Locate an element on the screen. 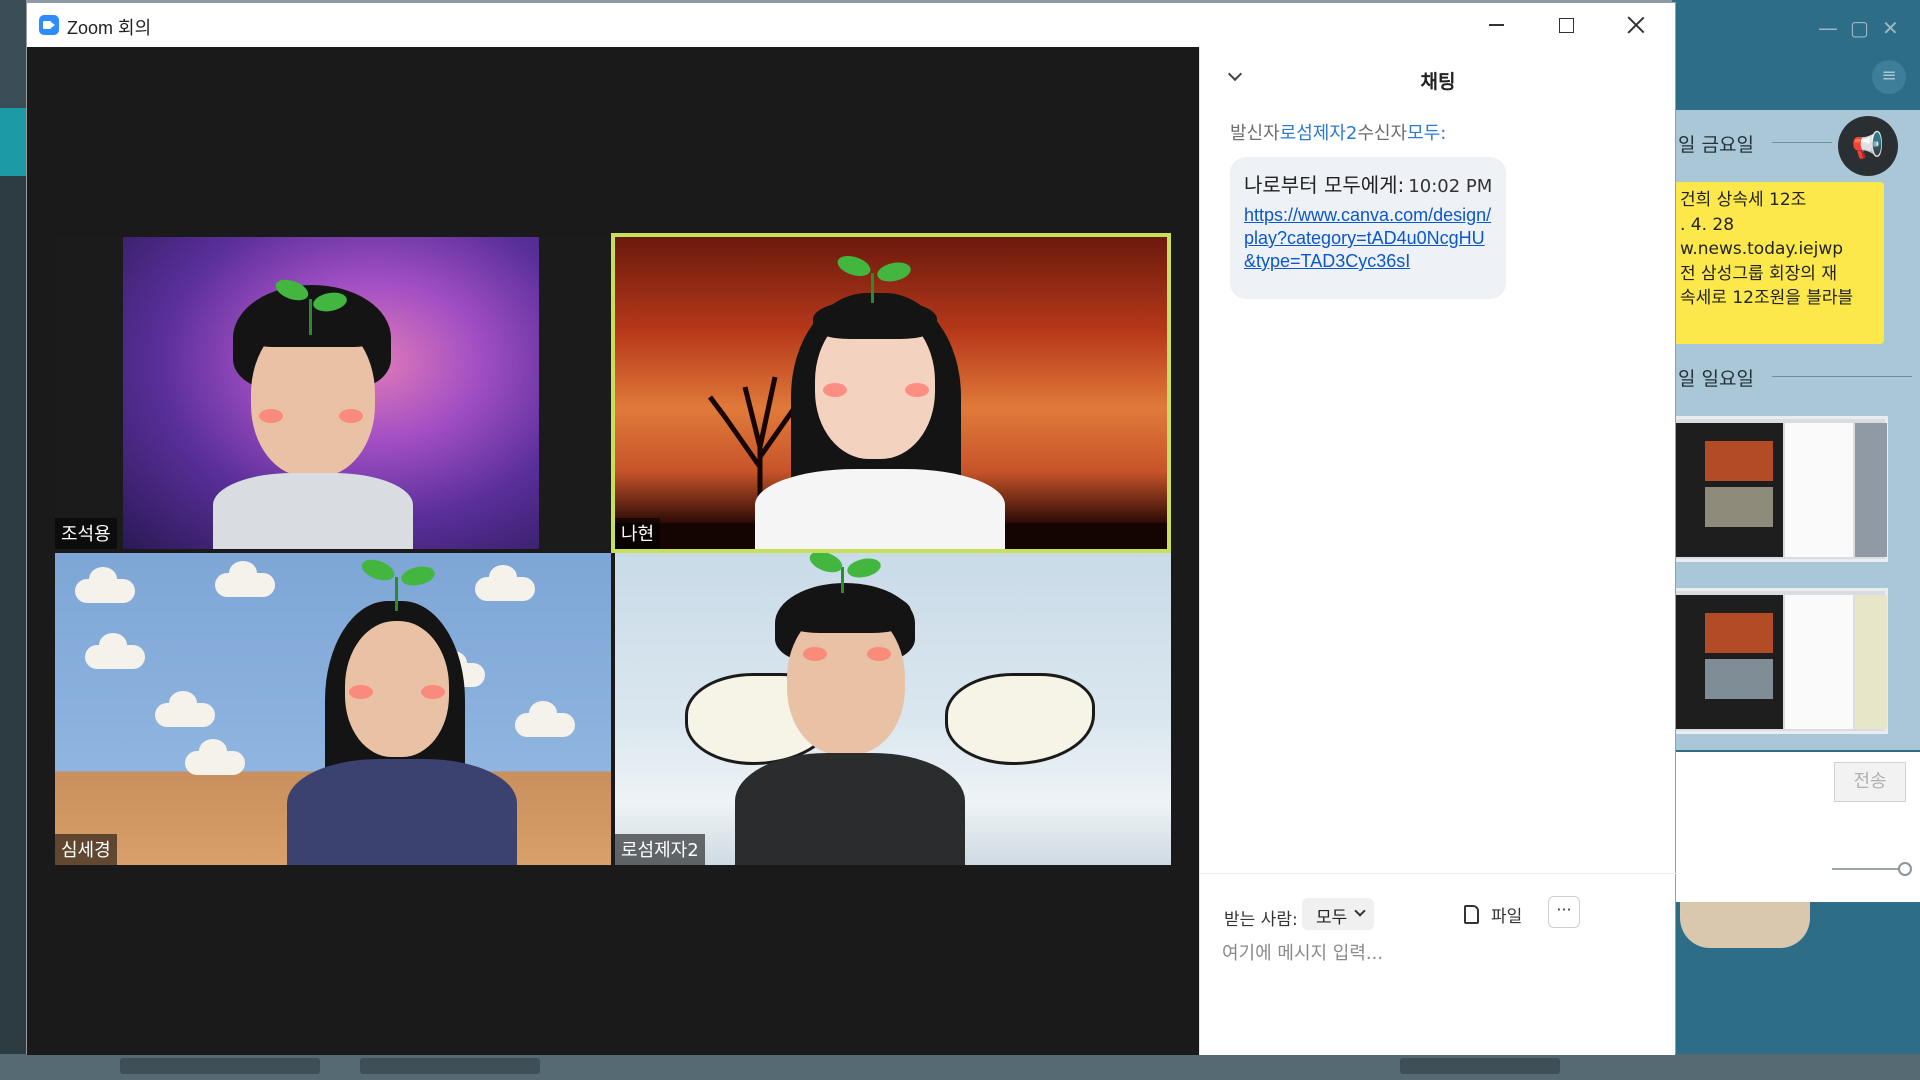 The width and height of the screenshot is (1920, 1080). wing-filter is located at coordinates (1020, 719).